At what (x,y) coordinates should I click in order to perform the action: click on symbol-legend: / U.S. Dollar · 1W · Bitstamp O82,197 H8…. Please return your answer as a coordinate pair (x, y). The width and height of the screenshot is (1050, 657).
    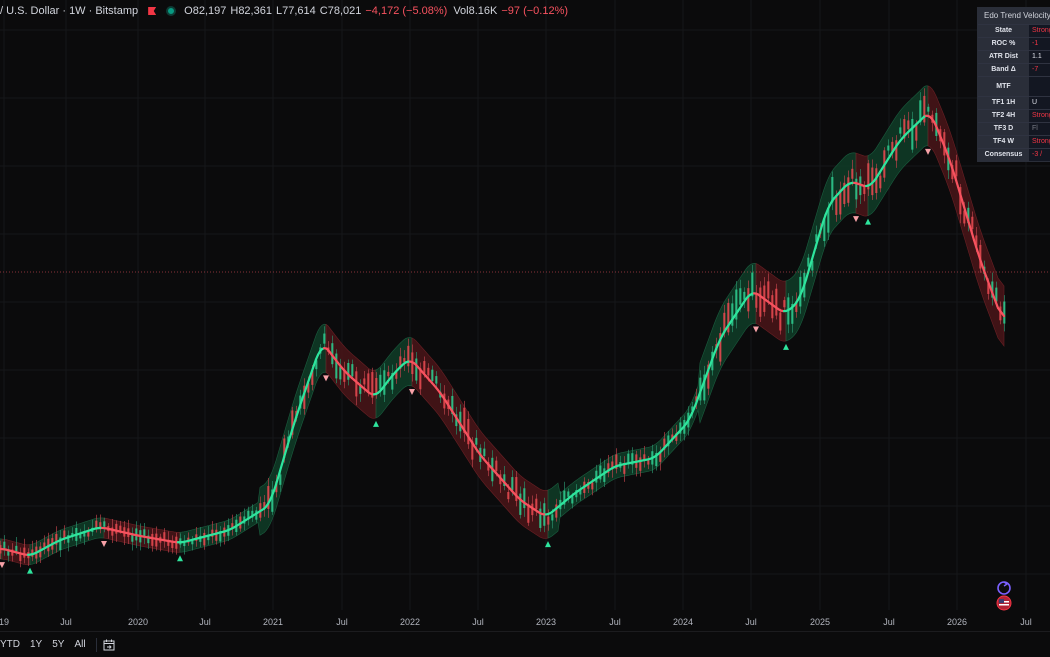
    Looking at the image, I should click on (287, 11).